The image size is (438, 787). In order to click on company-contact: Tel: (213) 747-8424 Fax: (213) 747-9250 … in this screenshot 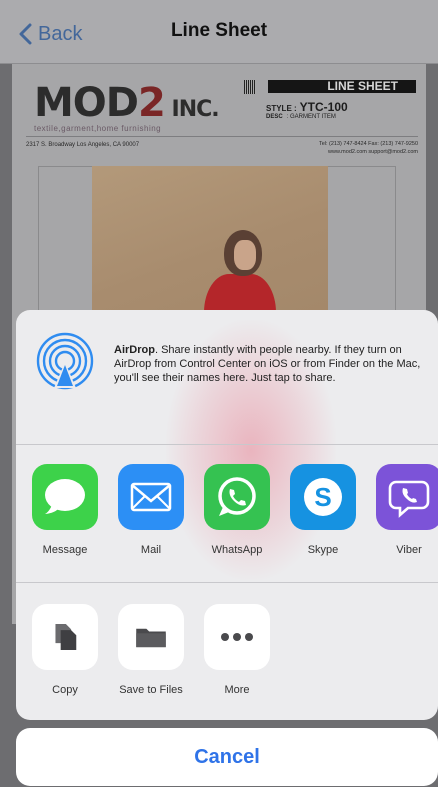, I will do `click(368, 148)`.